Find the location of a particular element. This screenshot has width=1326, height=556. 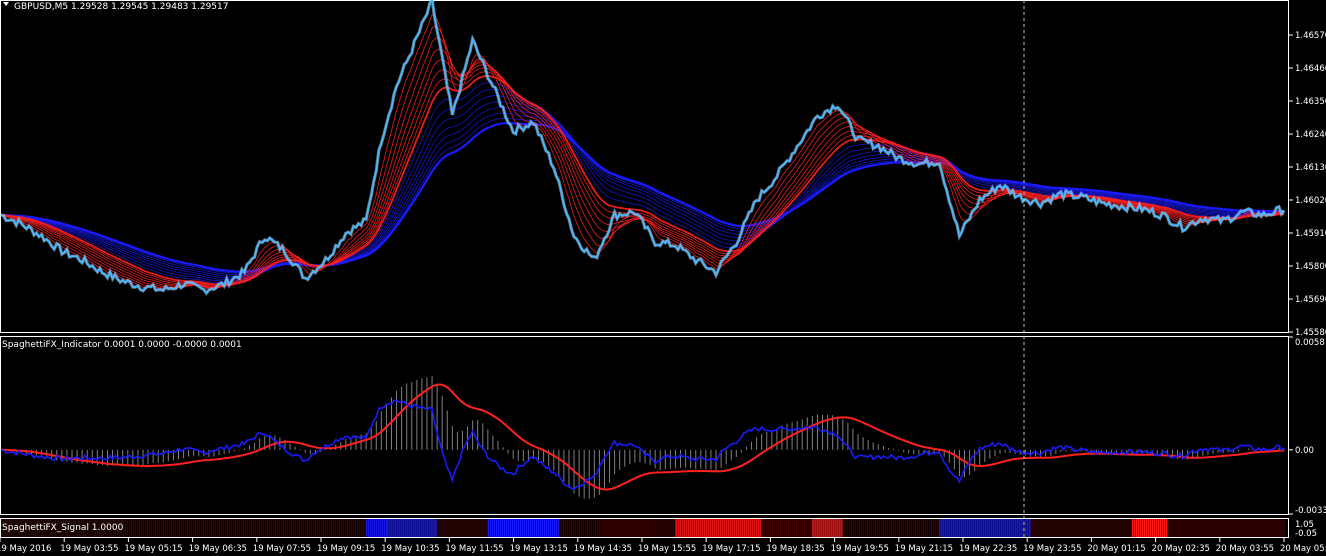

time-axis-label: 19 May 19:55 is located at coordinates (860, 549).